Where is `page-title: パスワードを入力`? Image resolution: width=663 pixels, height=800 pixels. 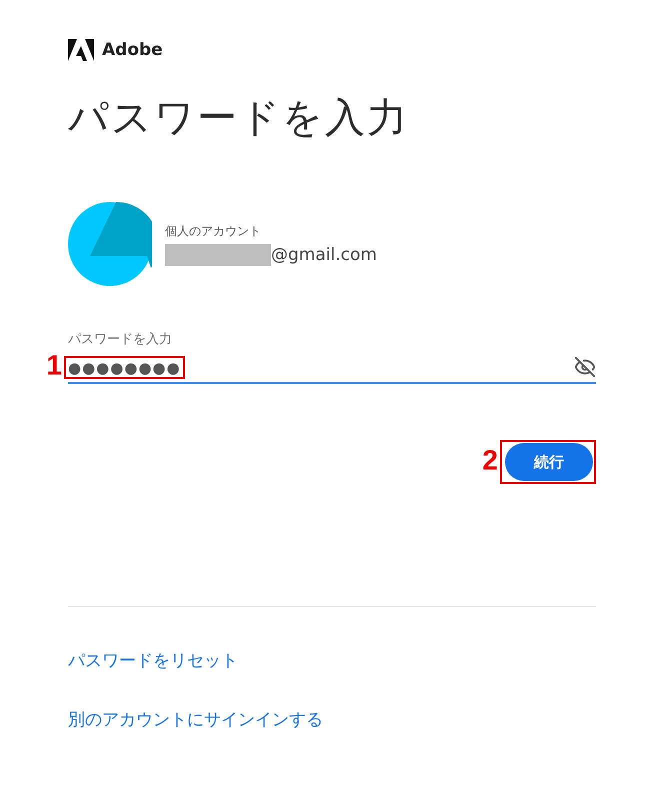 page-title: パスワードを入力 is located at coordinates (239, 118).